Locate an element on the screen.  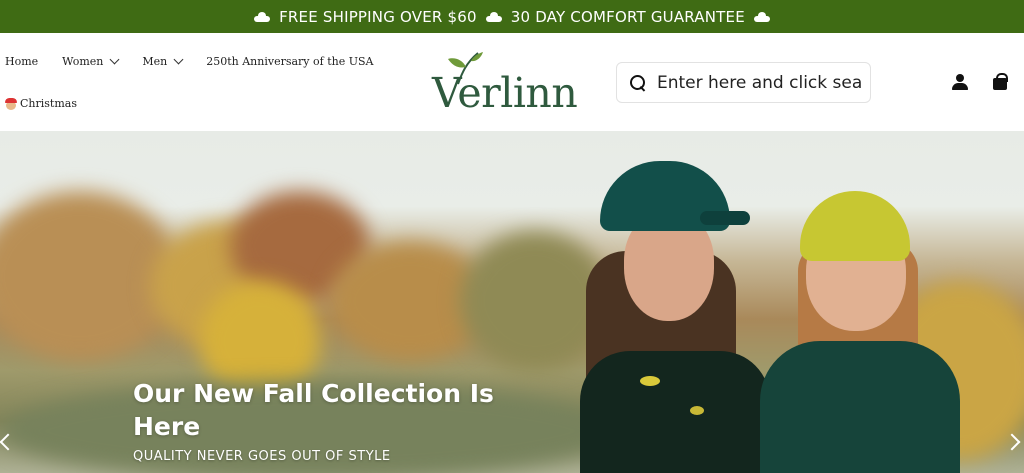
search-bar is located at coordinates (743, 82).